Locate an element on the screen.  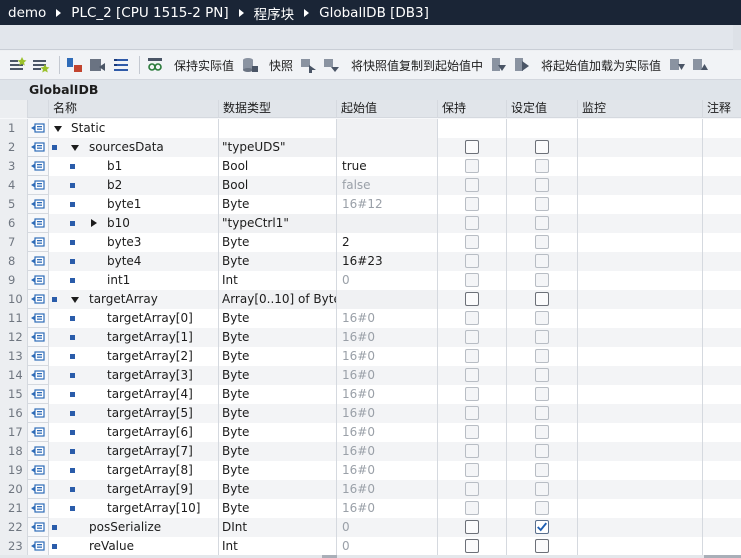
list-view-icon is located at coordinates (121, 65).